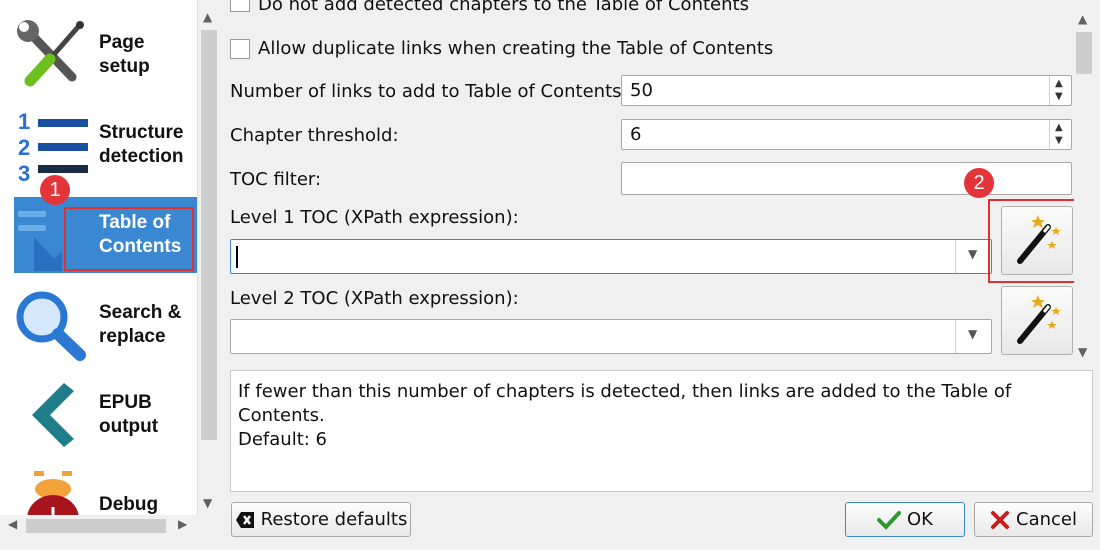 The image size is (1100, 550). Describe the element at coordinates (240, 49) in the screenshot. I see `allow-duplicate-links-checkbox` at that location.